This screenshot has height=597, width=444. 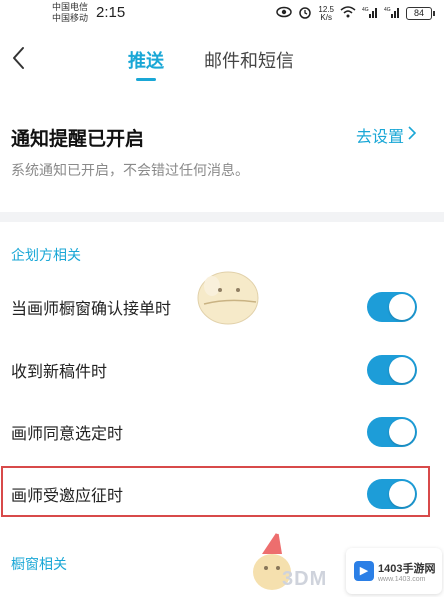 I want to click on site-badge-text: 1403手游网 www.1403.com, so click(x=406, y=571).